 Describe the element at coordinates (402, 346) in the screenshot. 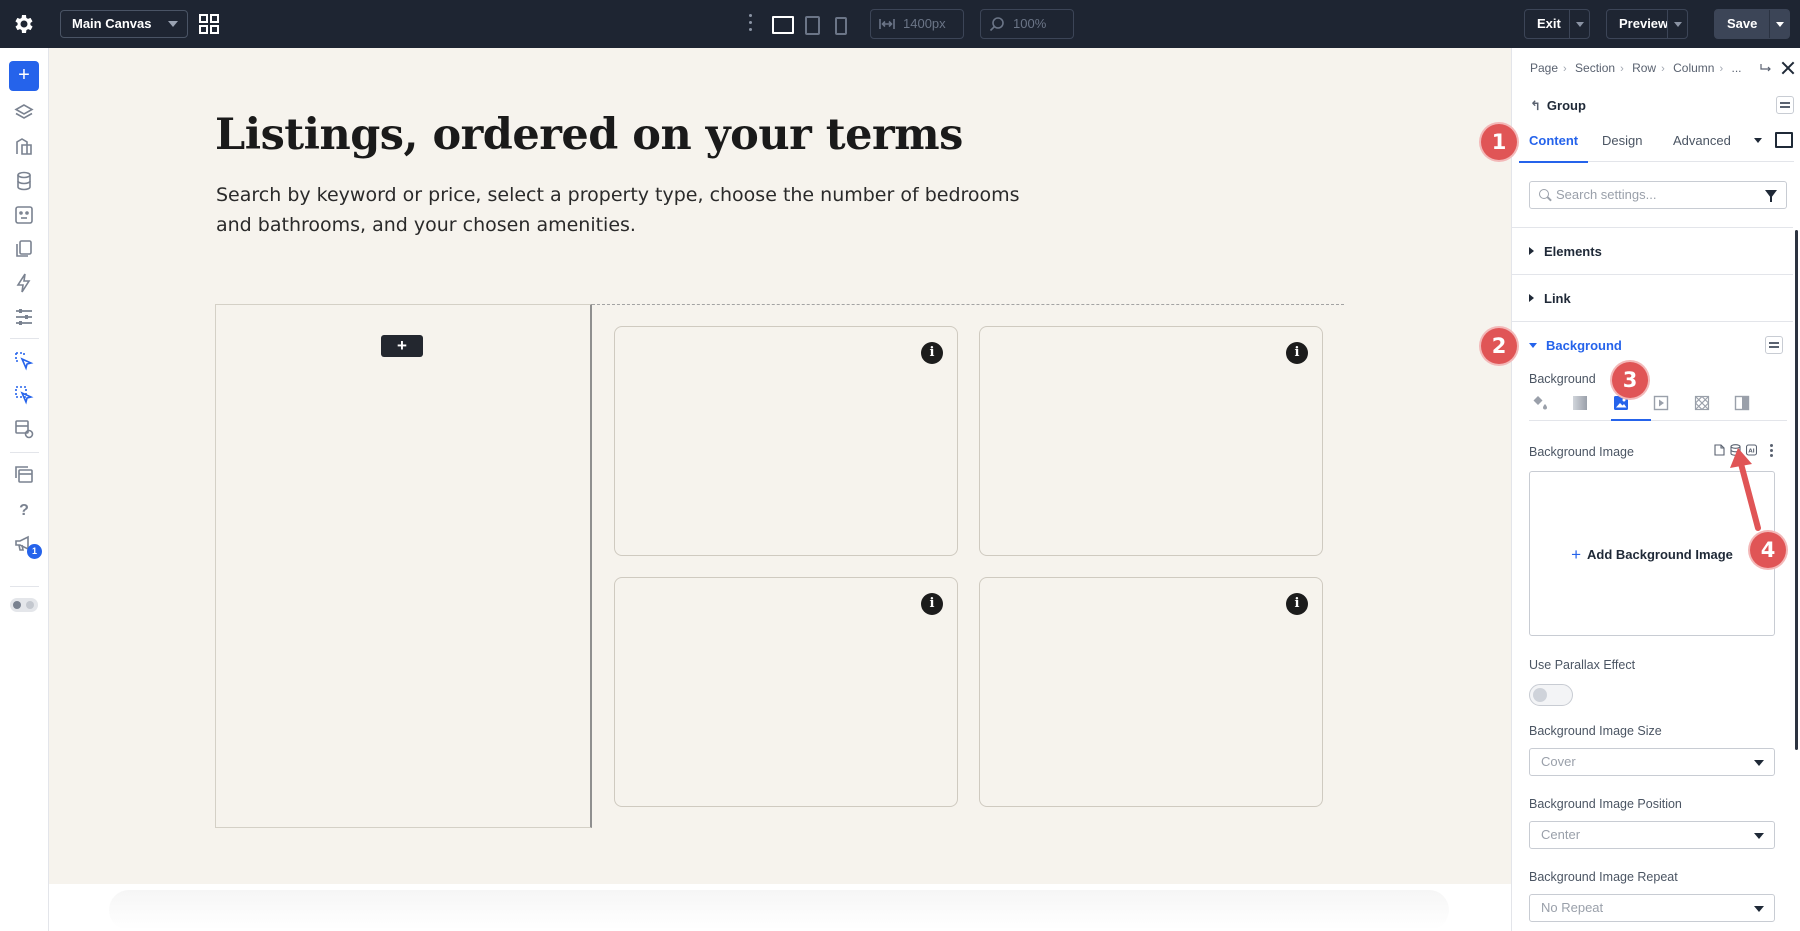

I see `add-module-button: +` at that location.